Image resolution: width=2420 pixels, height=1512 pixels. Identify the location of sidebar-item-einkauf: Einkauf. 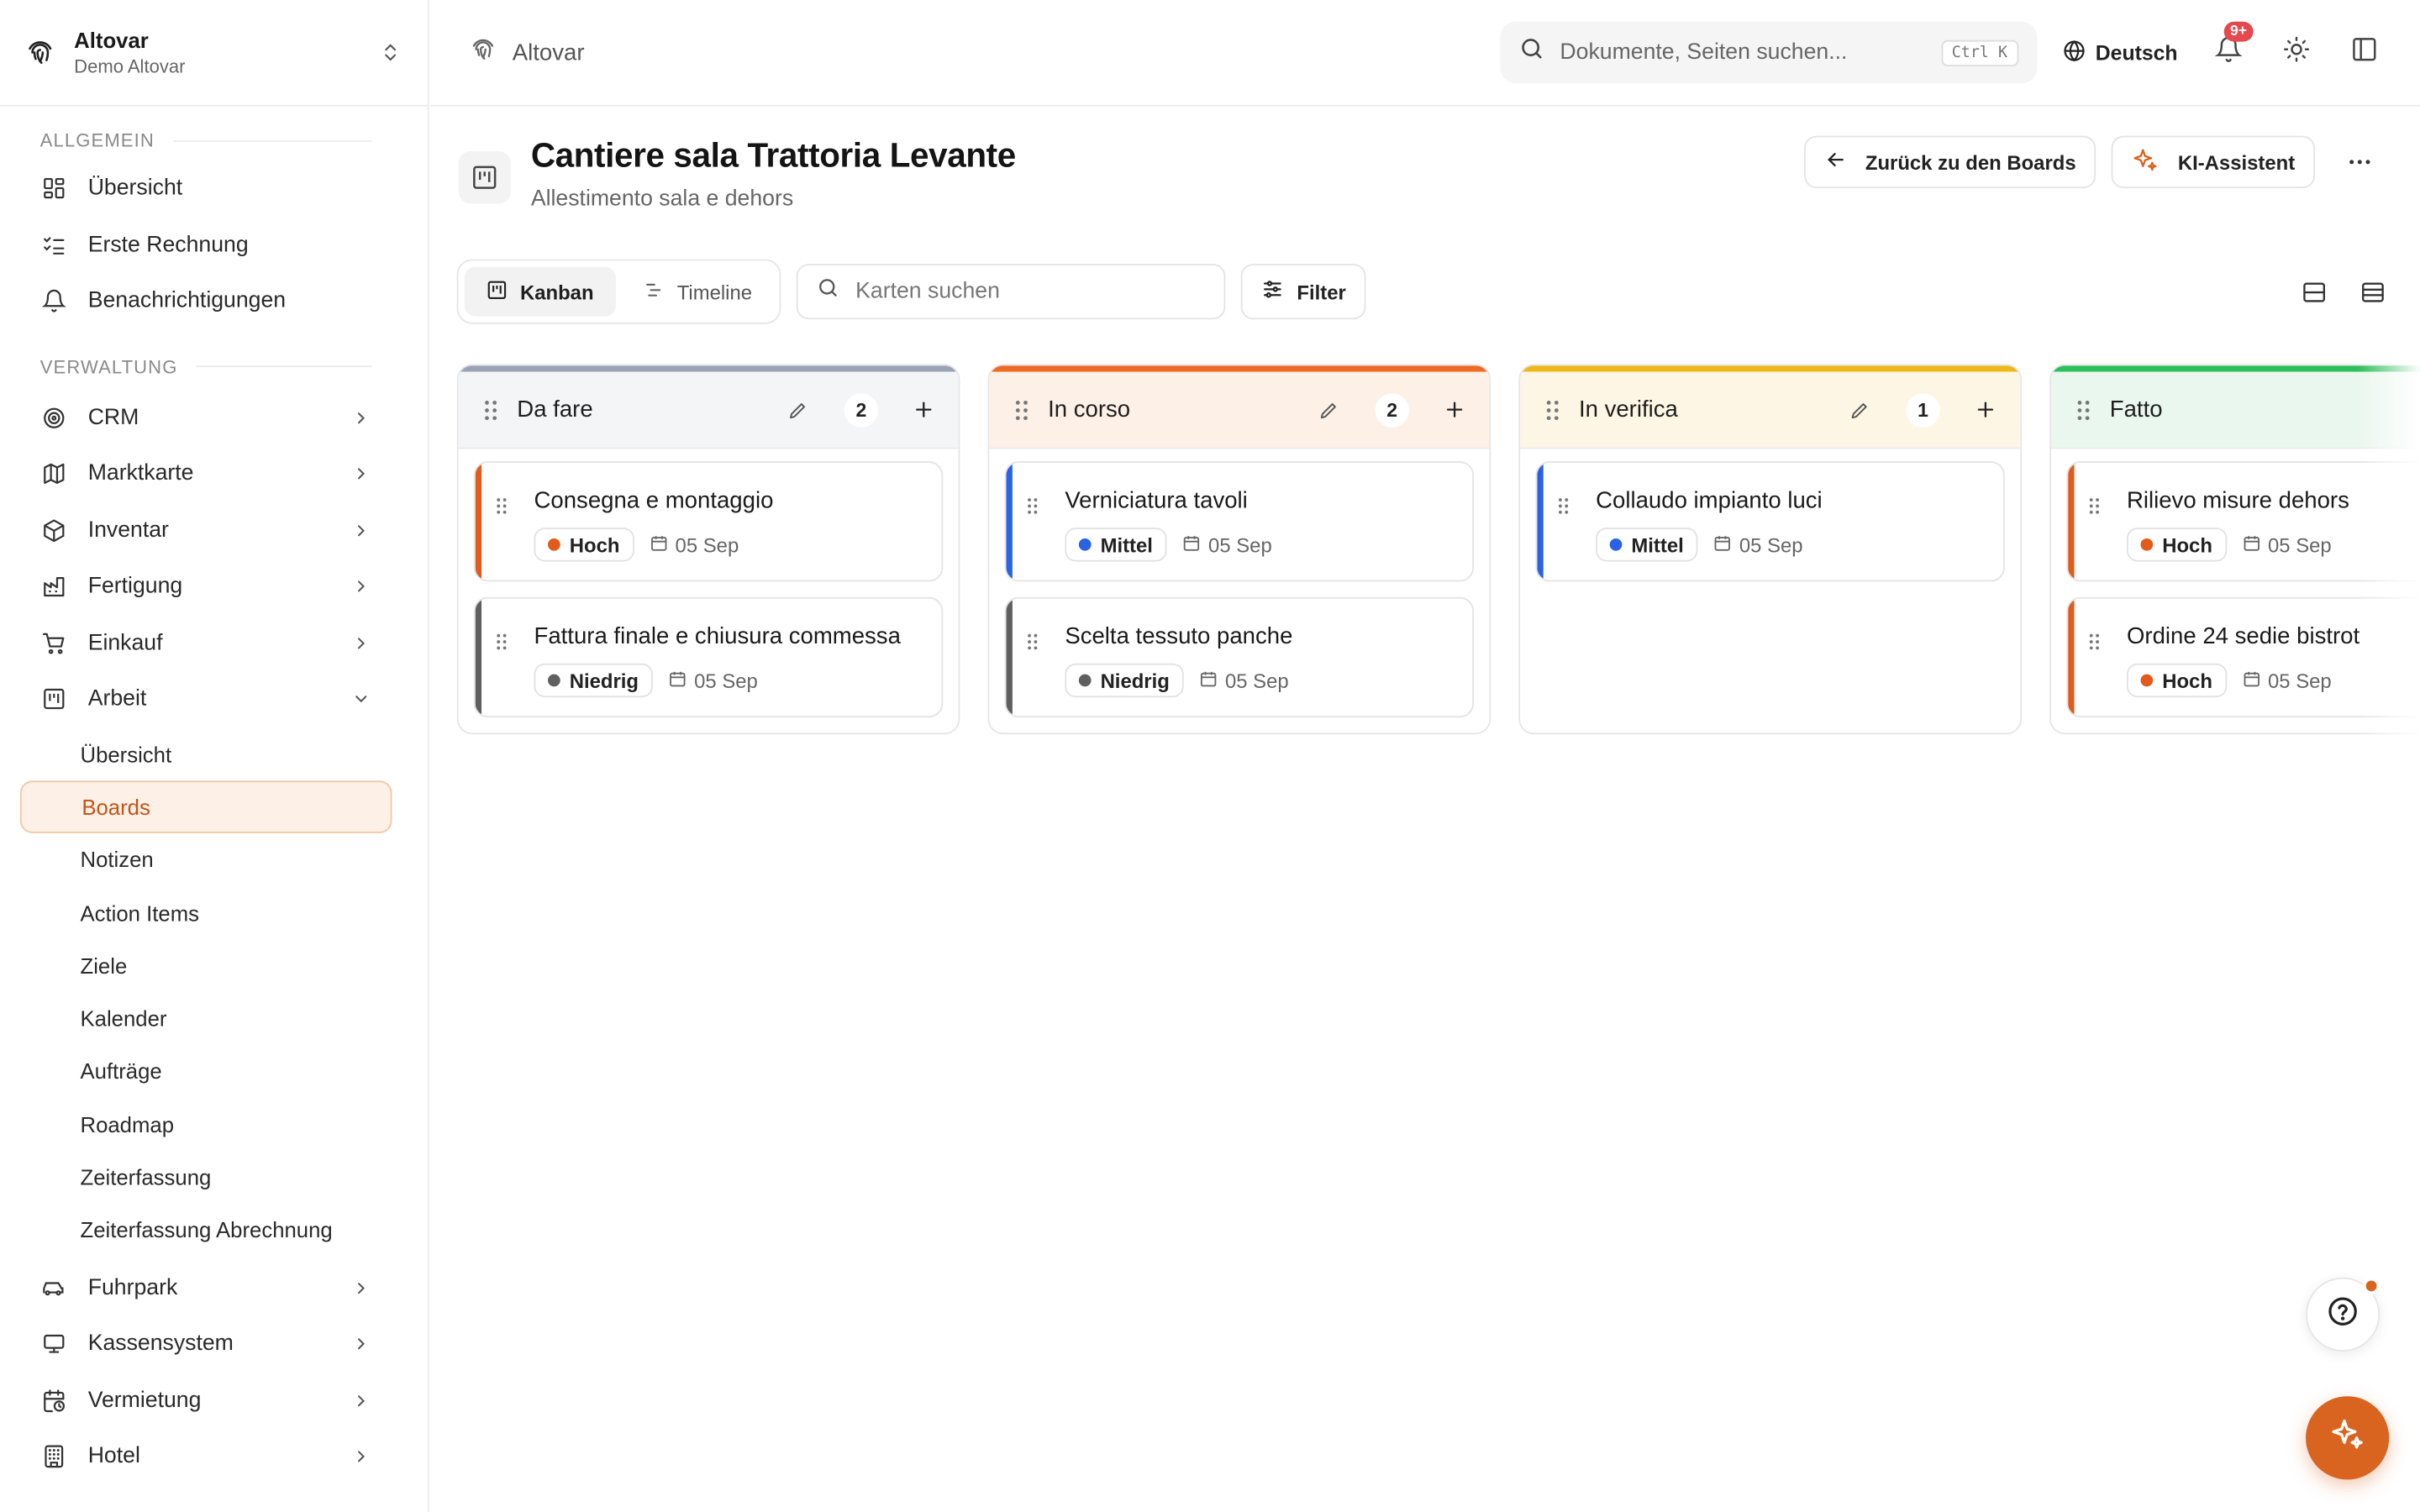
(214, 643).